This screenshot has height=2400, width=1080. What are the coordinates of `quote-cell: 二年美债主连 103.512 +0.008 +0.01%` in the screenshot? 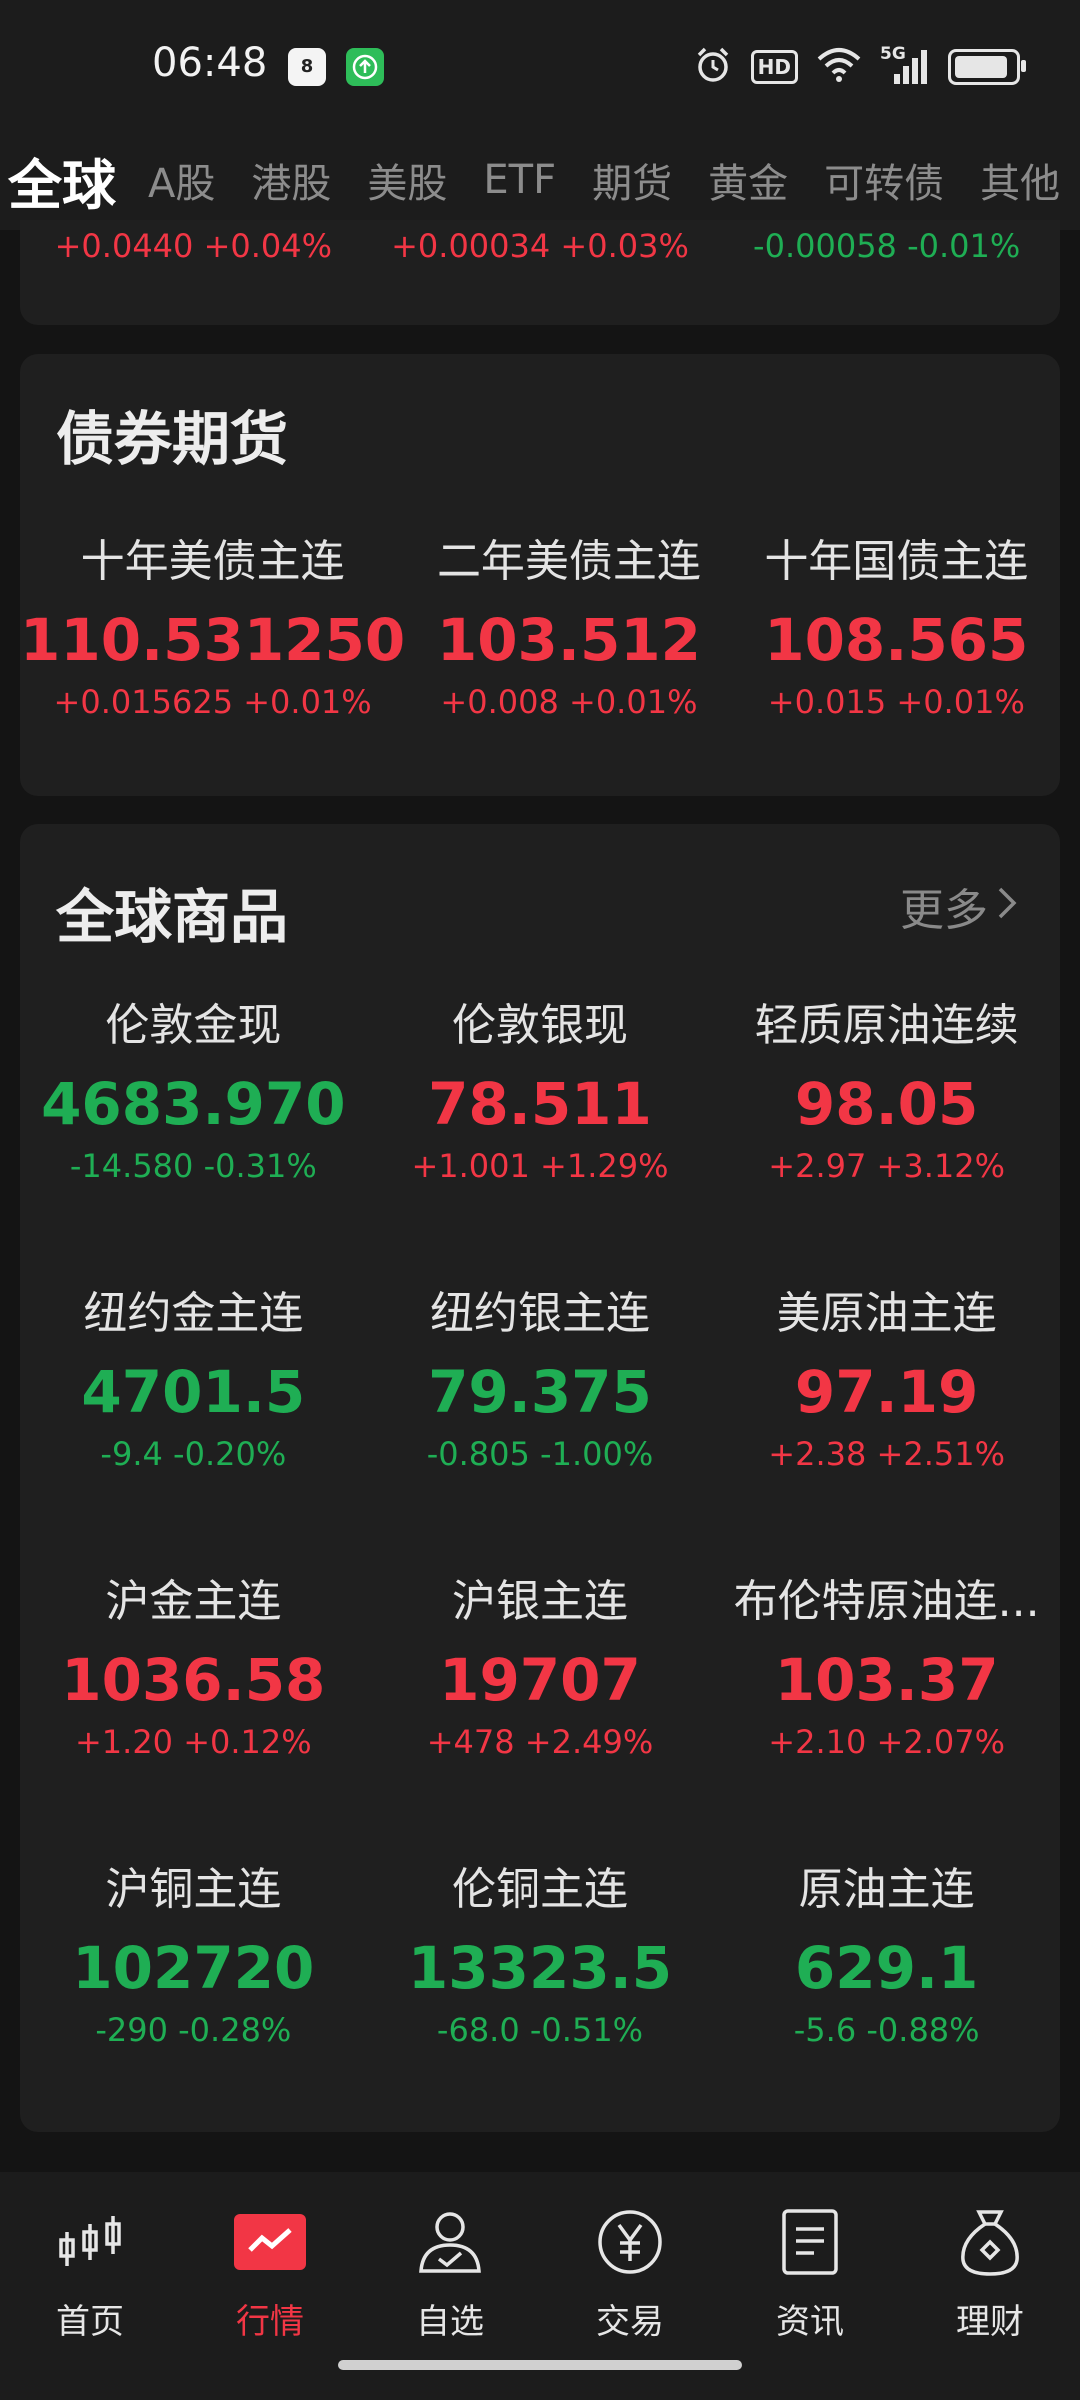 It's located at (568, 676).